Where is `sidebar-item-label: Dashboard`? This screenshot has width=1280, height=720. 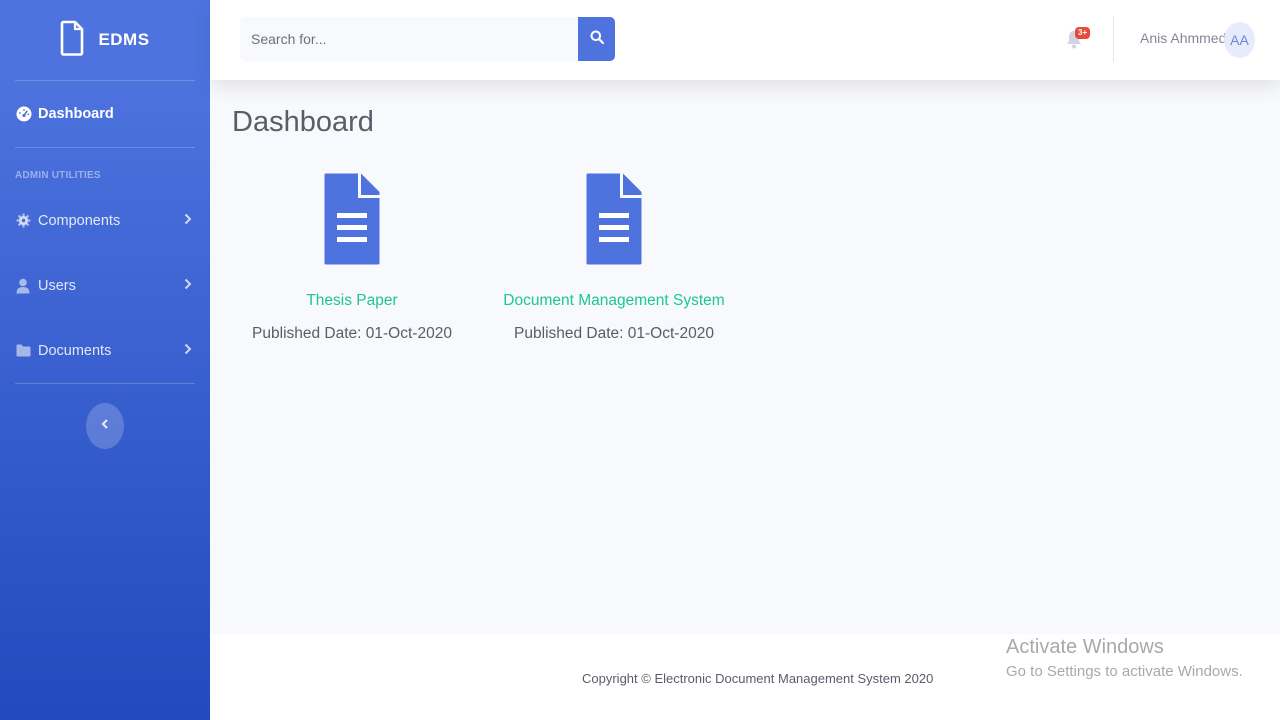 sidebar-item-label: Dashboard is located at coordinates (76, 114).